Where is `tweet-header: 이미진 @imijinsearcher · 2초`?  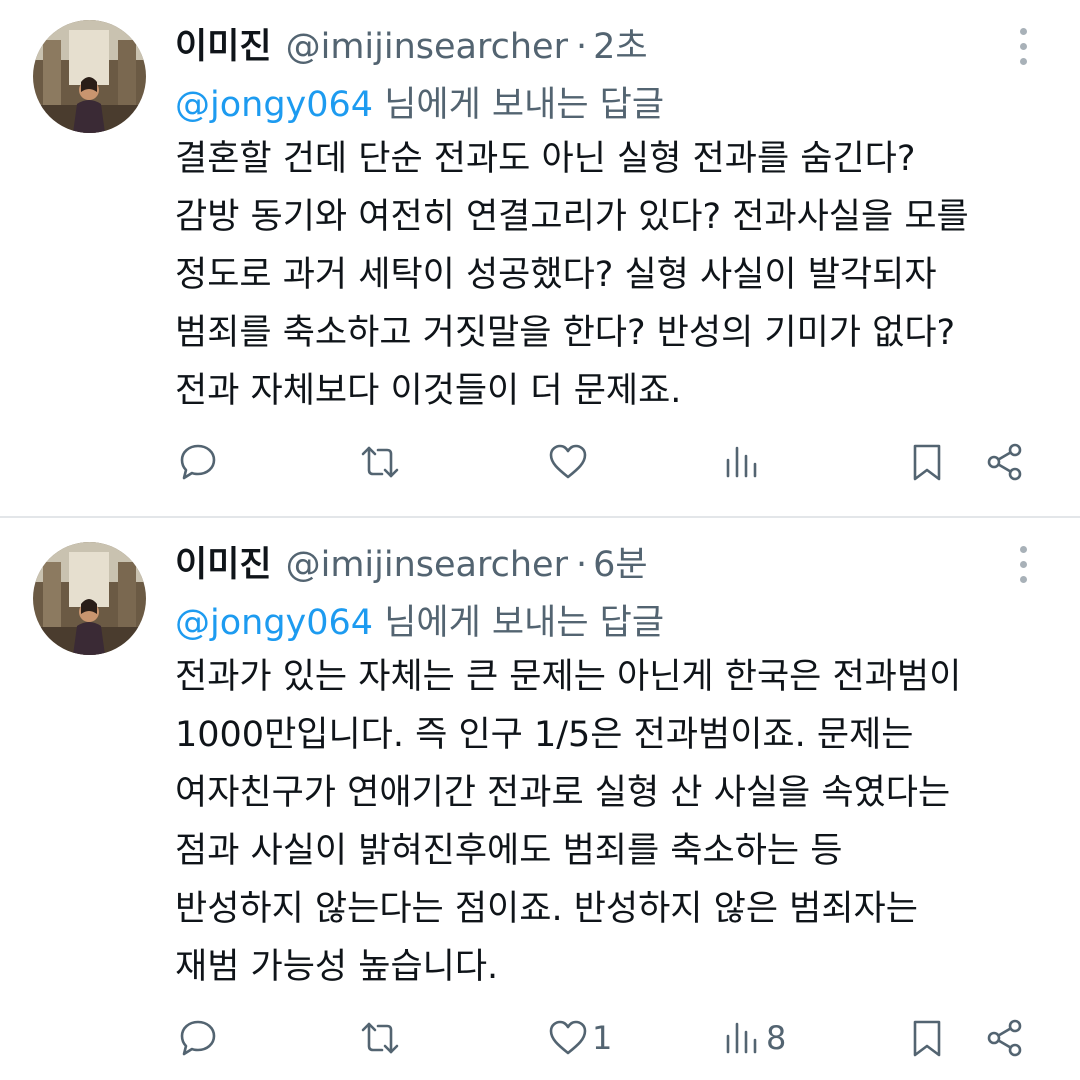 tweet-header: 이미진 @imijinsearcher · 2초 is located at coordinates (411, 42).